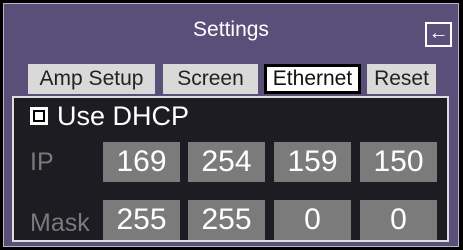  Describe the element at coordinates (231, 29) in the screenshot. I see `page-title: Settings` at that location.